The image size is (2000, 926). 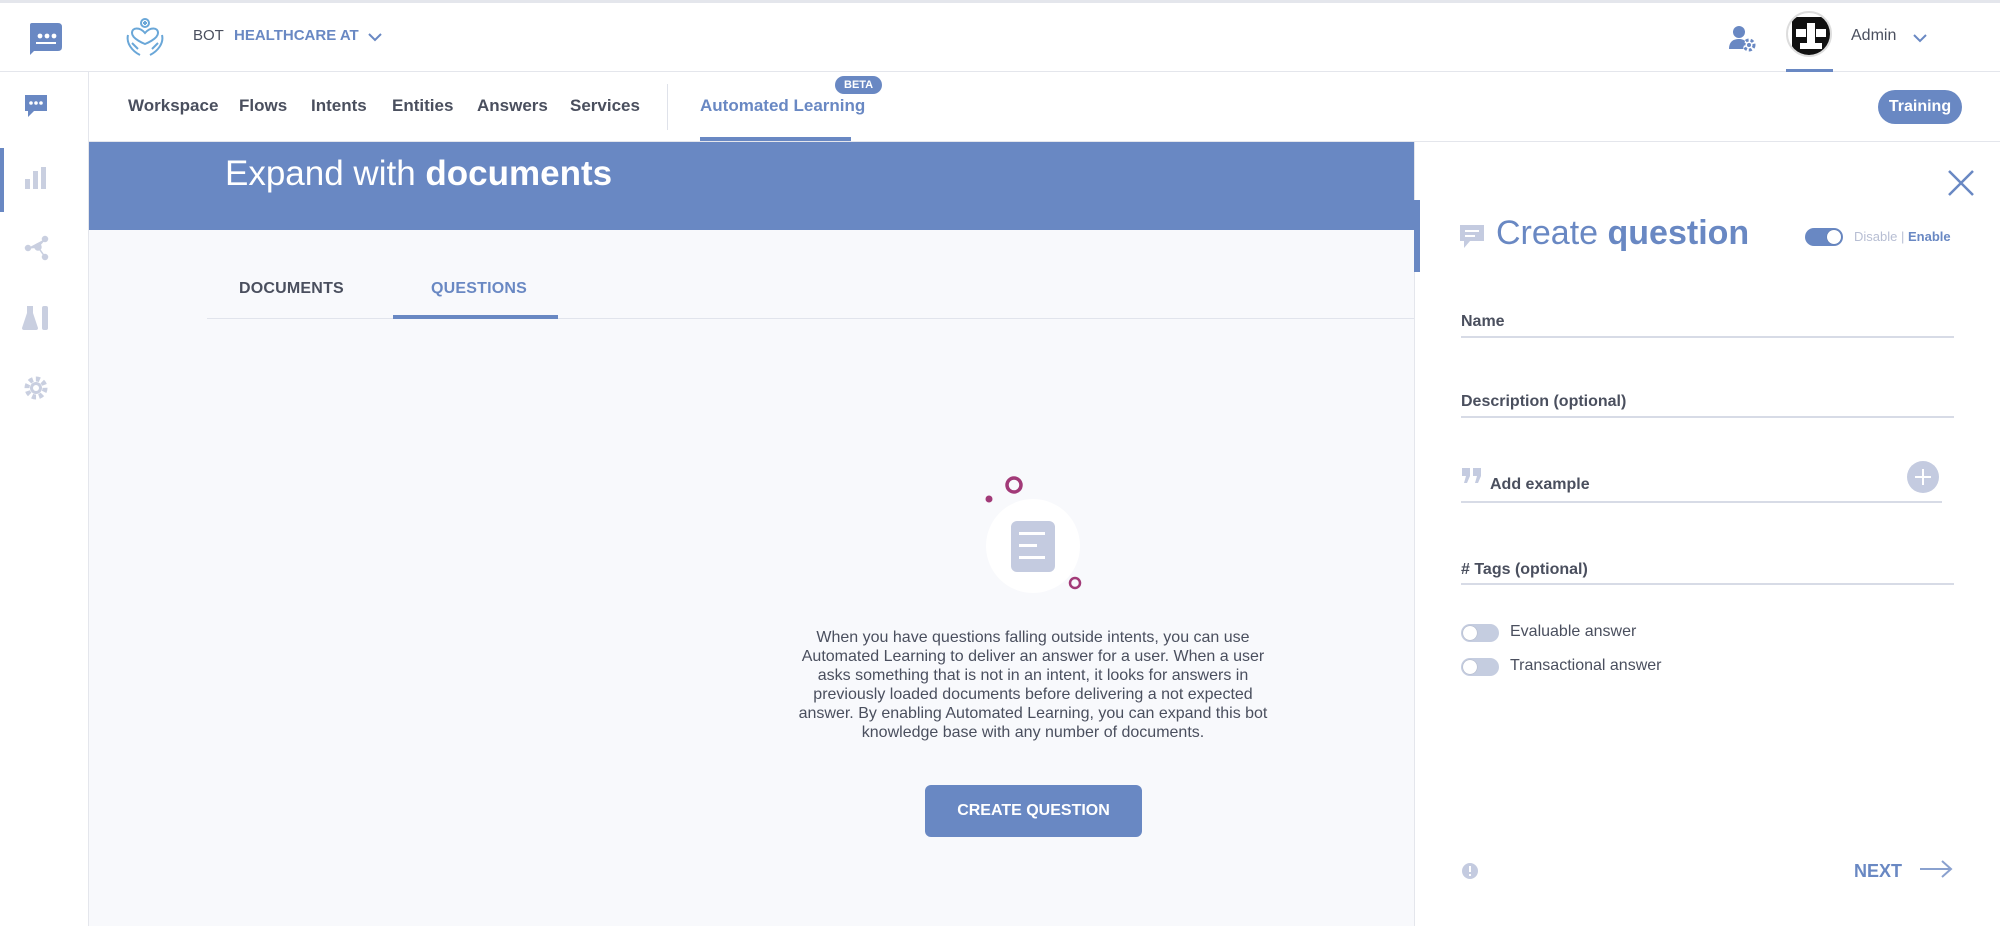 I want to click on nav-answers: Answers, so click(x=512, y=106).